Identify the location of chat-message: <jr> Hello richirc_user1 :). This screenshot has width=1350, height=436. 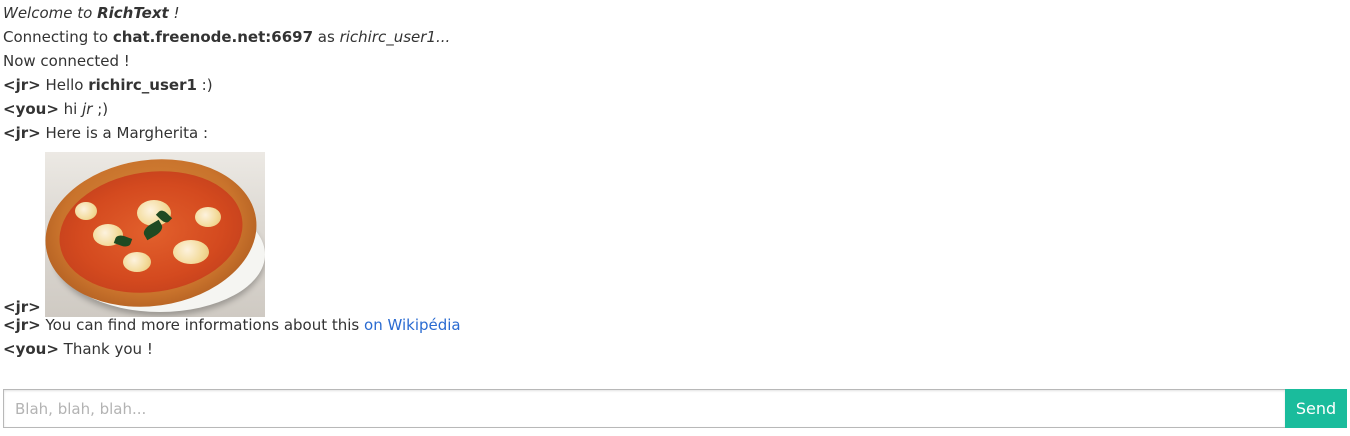
(673, 88).